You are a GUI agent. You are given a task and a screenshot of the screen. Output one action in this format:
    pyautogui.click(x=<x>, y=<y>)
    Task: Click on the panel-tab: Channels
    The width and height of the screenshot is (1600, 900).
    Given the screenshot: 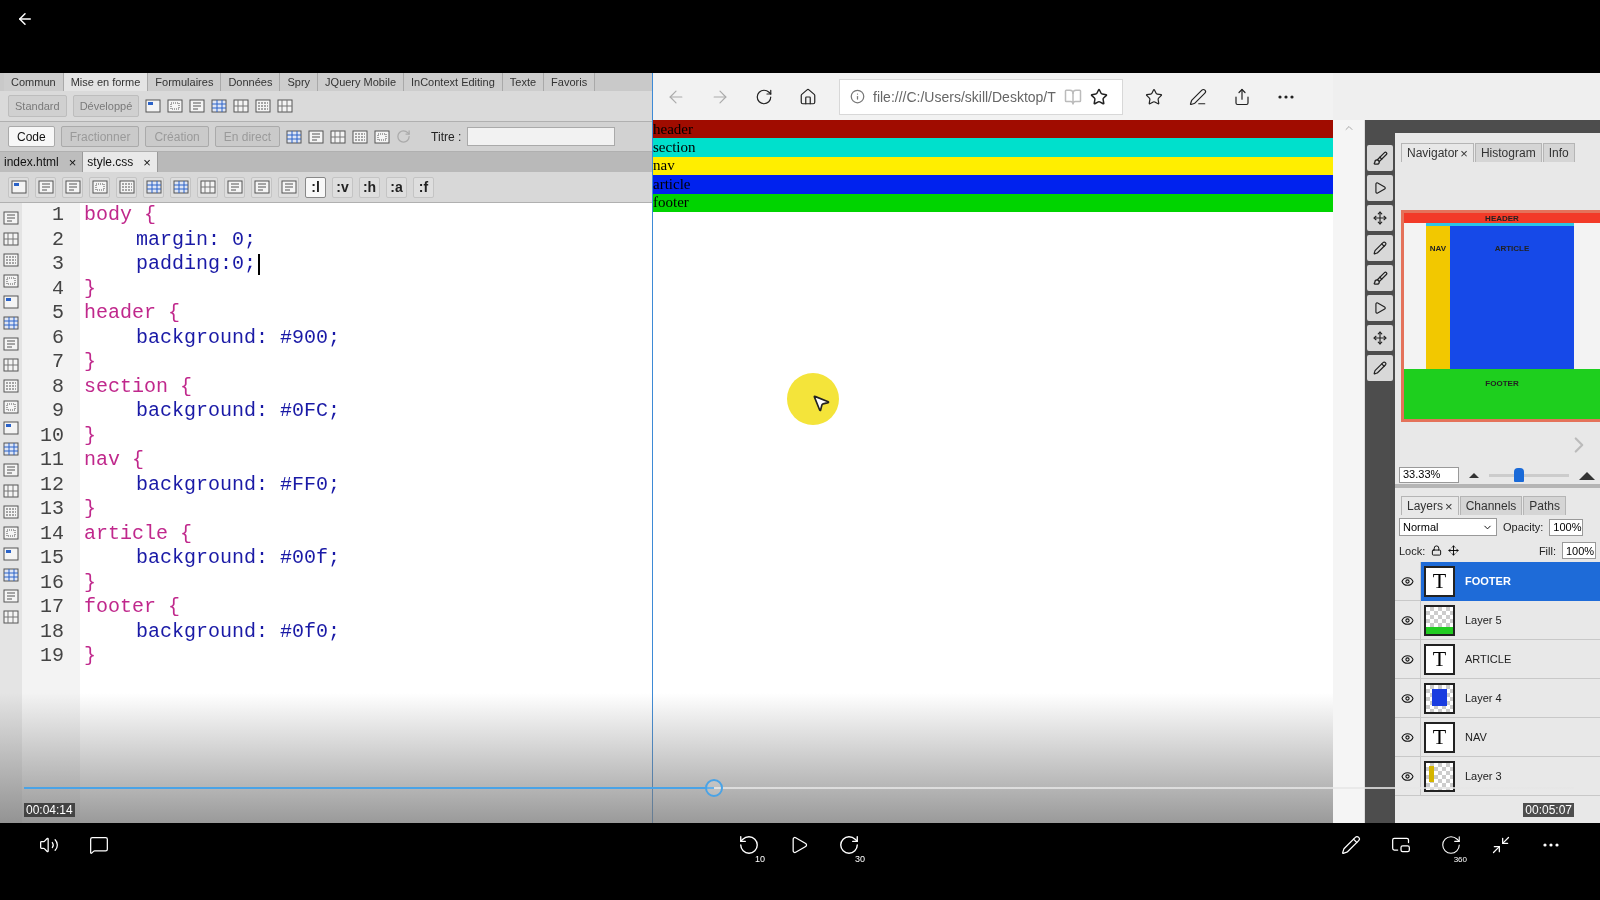 What is the action you would take?
    pyautogui.click(x=1491, y=505)
    